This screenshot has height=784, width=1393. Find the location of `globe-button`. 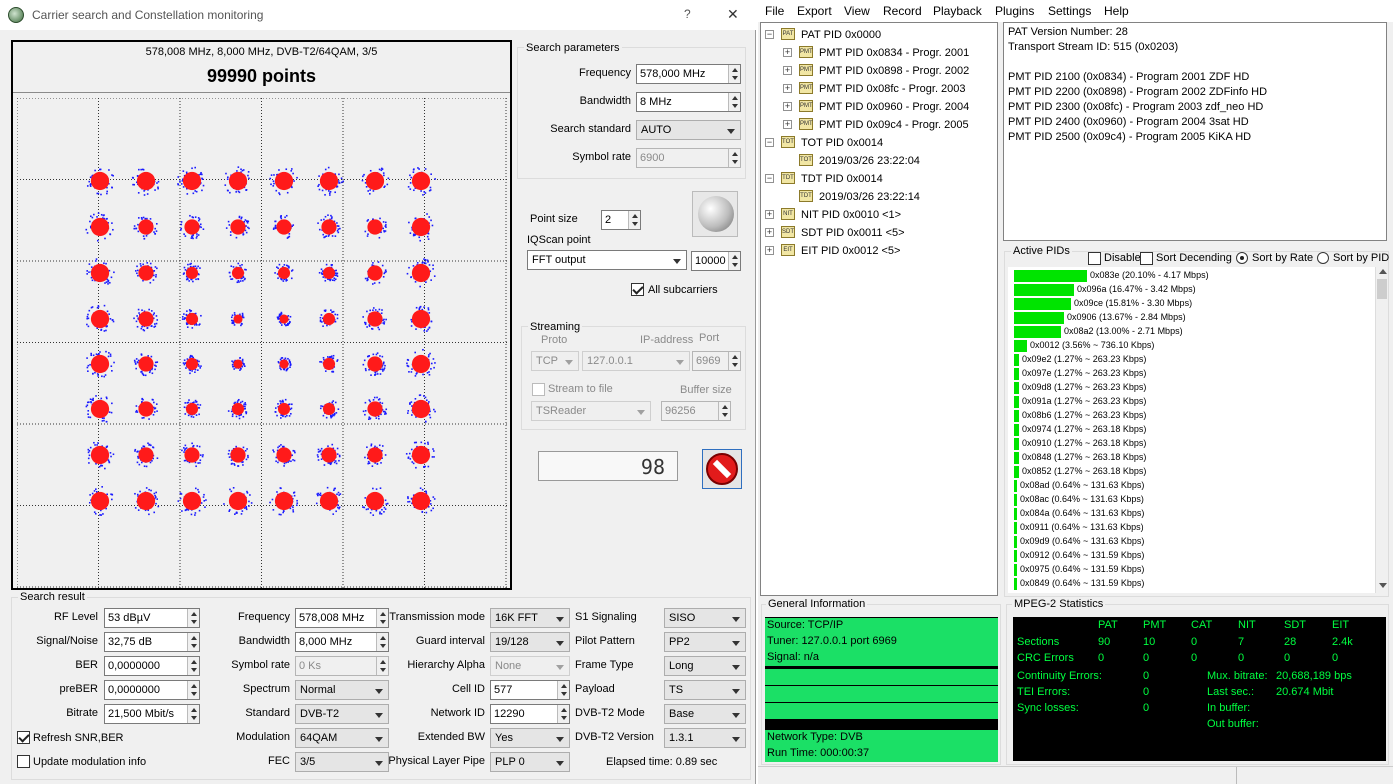

globe-button is located at coordinates (715, 214).